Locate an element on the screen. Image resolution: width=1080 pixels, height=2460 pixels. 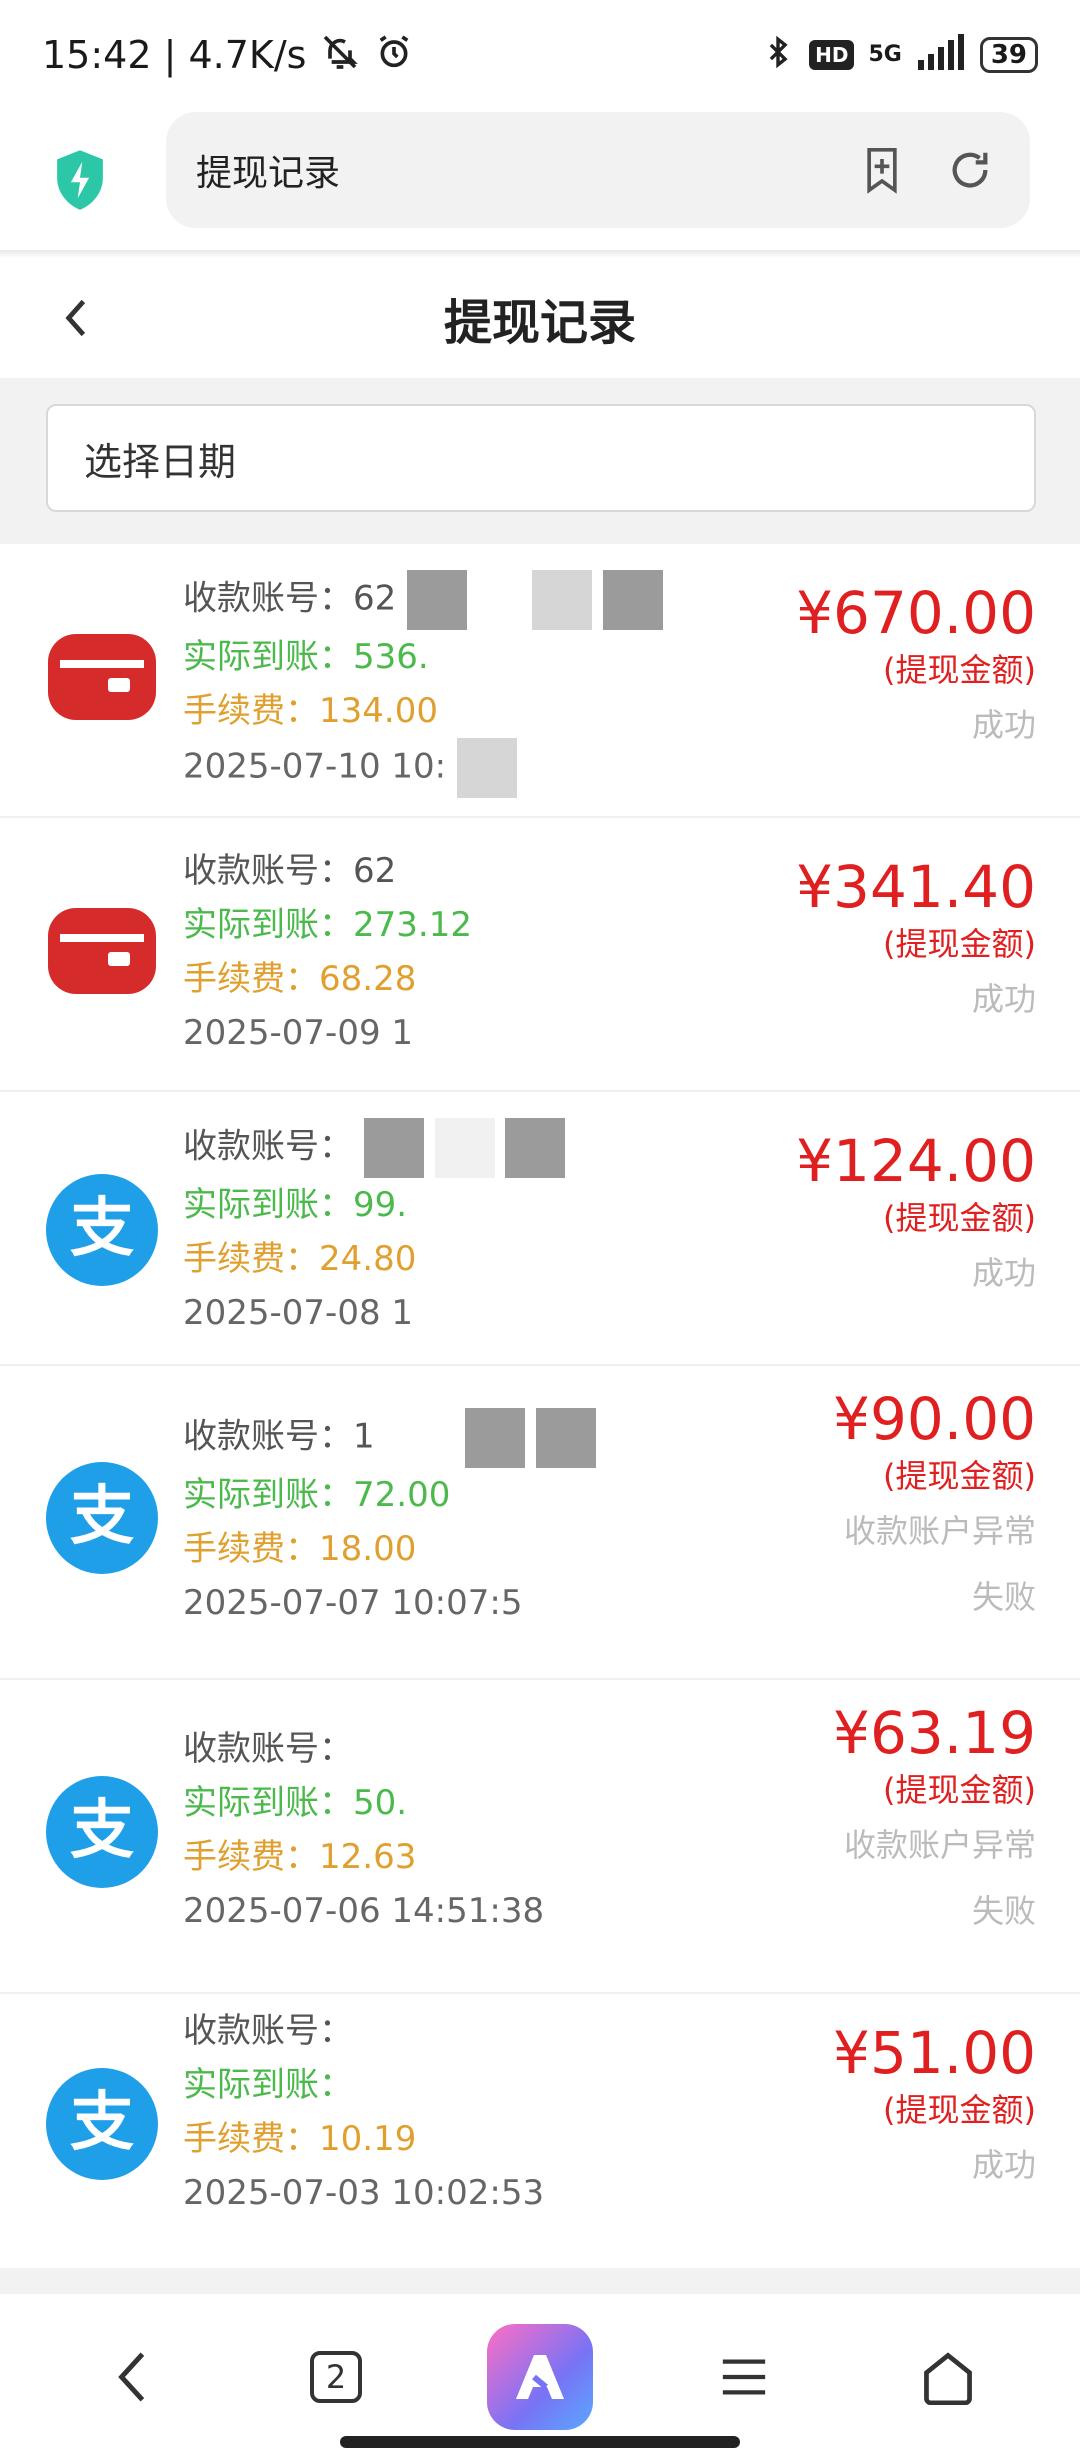
record-time: 2025-07-10 10: is located at coordinates (315, 766).